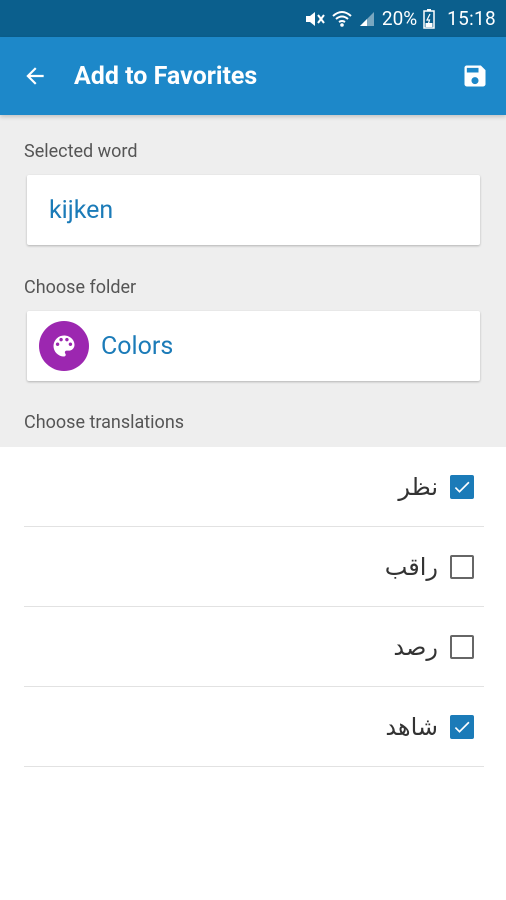 Image resolution: width=506 pixels, height=900 pixels. I want to click on translation-item: شاهد, so click(253, 727).